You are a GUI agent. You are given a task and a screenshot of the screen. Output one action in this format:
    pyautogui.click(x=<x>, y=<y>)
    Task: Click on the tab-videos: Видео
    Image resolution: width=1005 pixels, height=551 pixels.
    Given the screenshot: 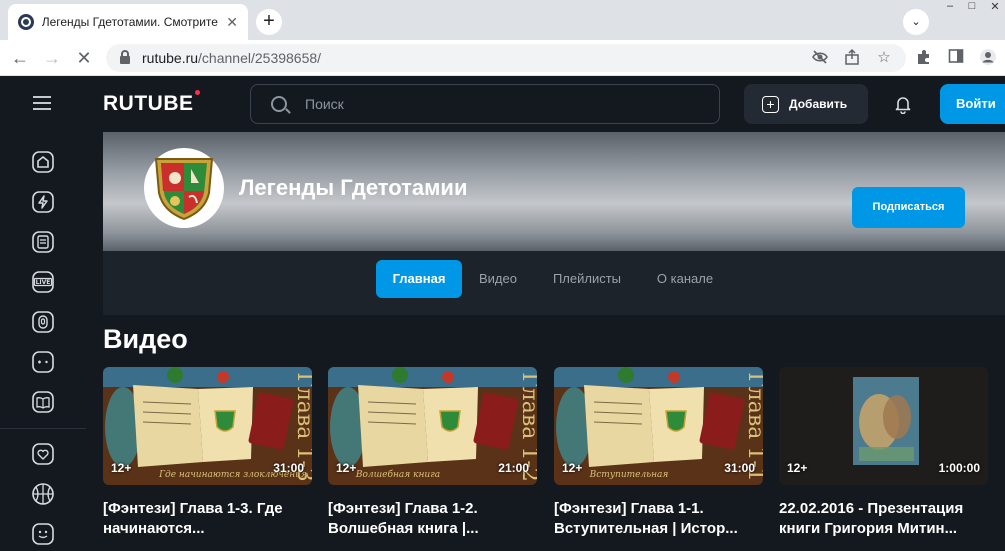 What is the action you would take?
    pyautogui.click(x=498, y=279)
    